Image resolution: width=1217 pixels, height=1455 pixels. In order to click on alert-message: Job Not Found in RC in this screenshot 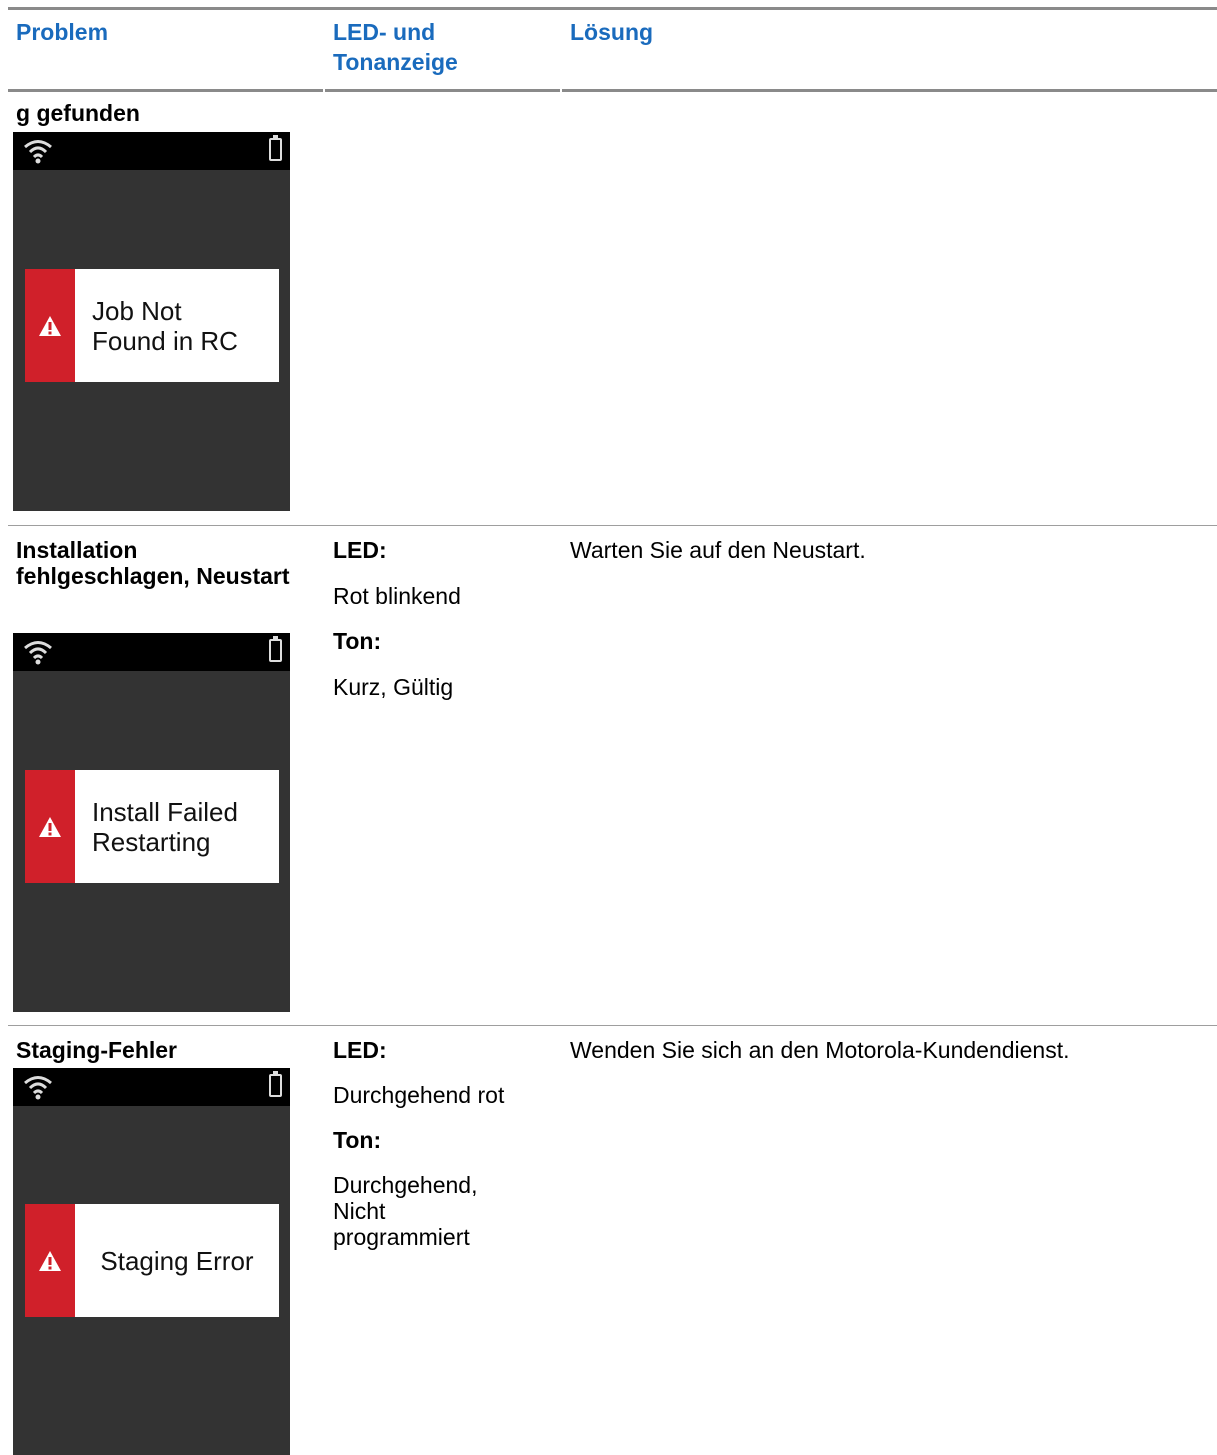, I will do `click(177, 325)`.